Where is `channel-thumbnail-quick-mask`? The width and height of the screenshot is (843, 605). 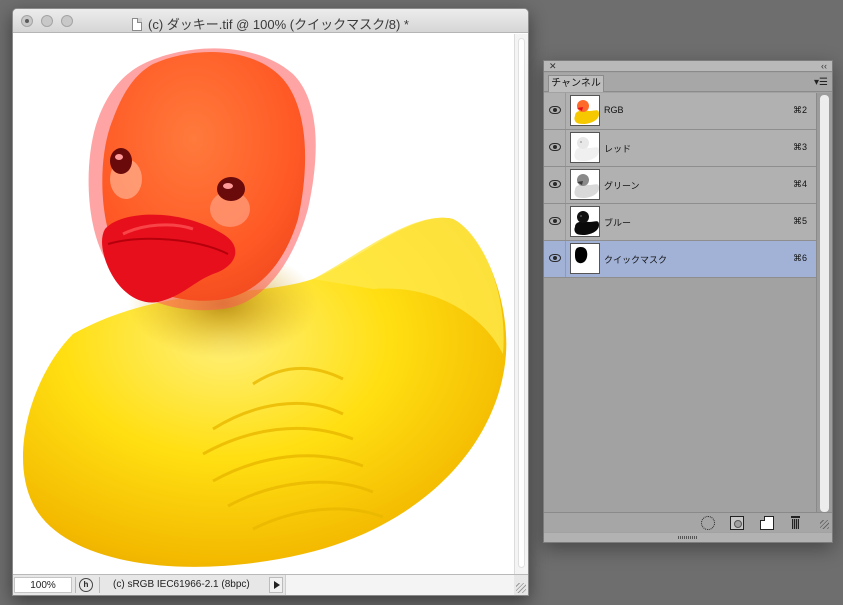 channel-thumbnail-quick-mask is located at coordinates (585, 258).